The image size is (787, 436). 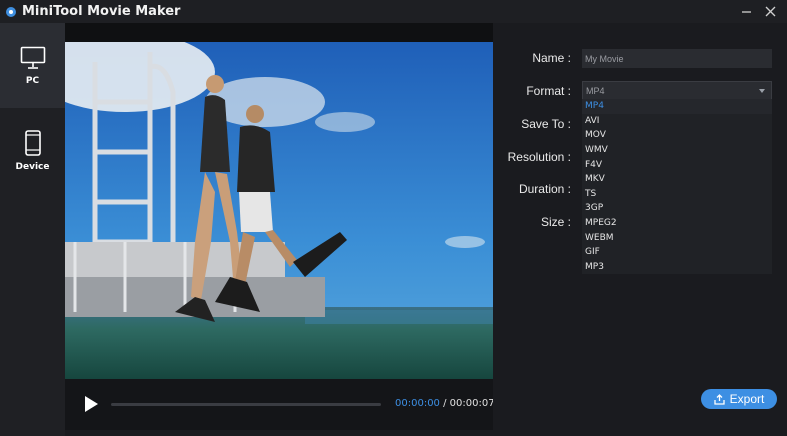 I want to click on format-select: MP4, so click(x=677, y=90).